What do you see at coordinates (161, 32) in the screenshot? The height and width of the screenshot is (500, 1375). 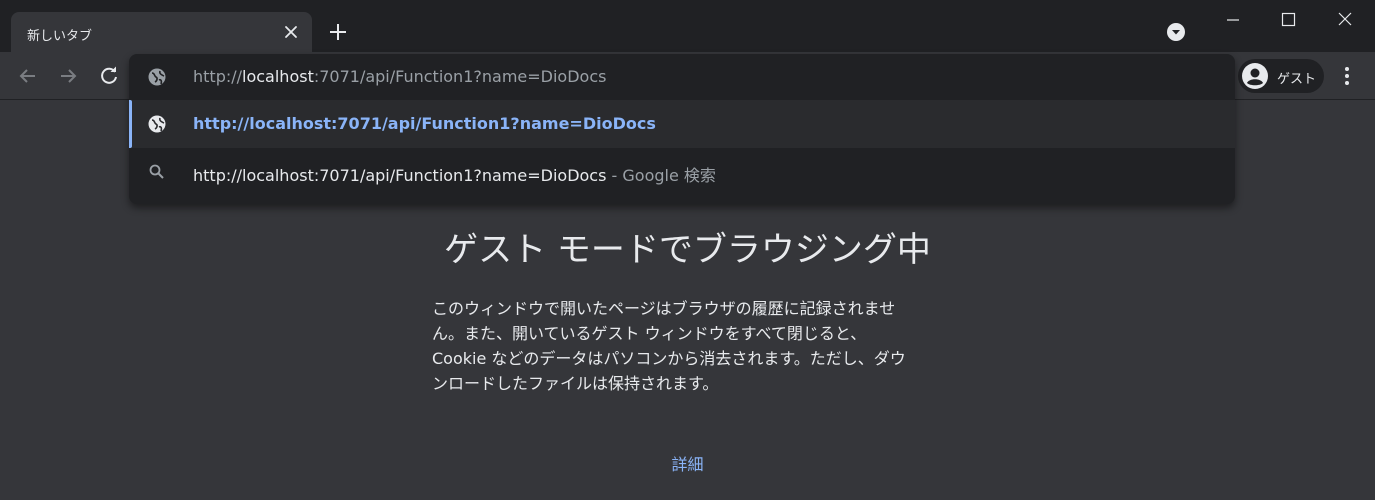 I see `active-tab: 新しいタブ` at bounding box center [161, 32].